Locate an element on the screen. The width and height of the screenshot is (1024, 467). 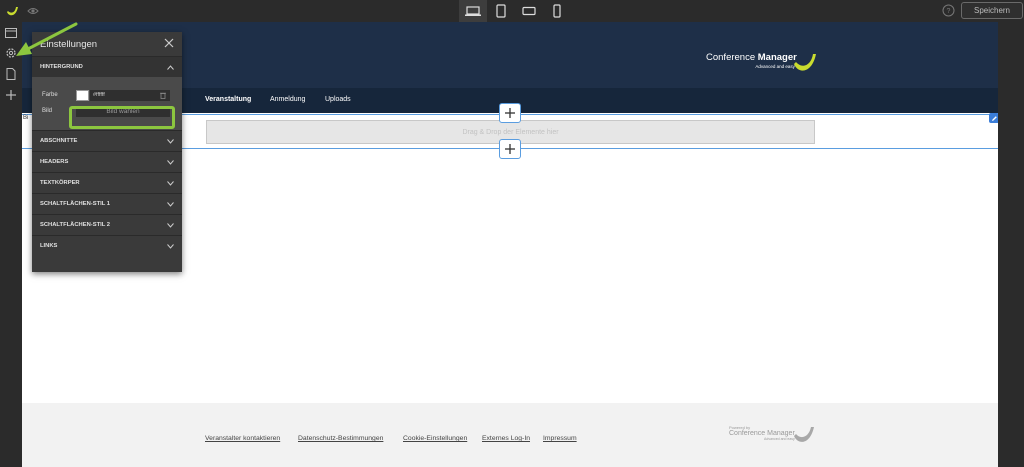
editor-toolbar: ? Speichern is located at coordinates (512, 11).